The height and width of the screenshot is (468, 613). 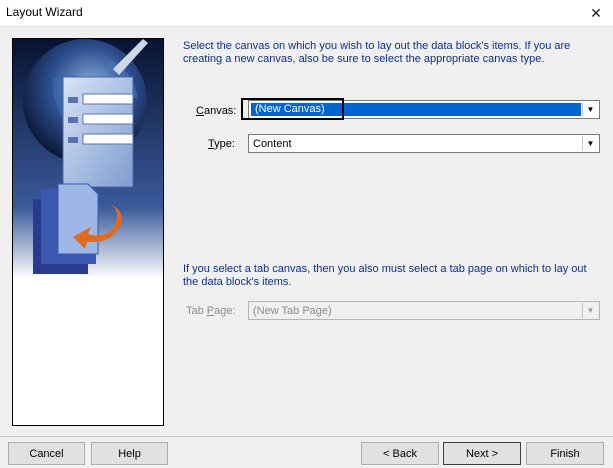 What do you see at coordinates (565, 453) in the screenshot?
I see `finish-button: Finish` at bounding box center [565, 453].